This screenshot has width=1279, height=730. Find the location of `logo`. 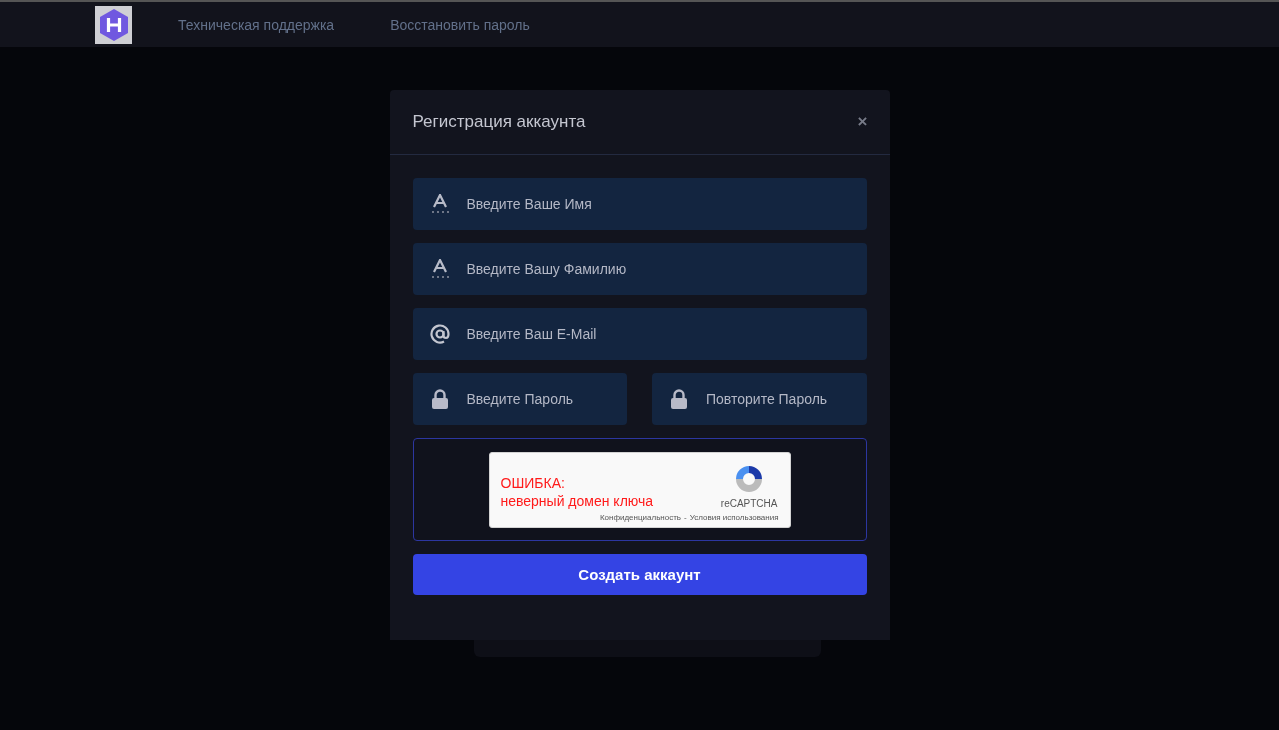

logo is located at coordinates (113, 24).